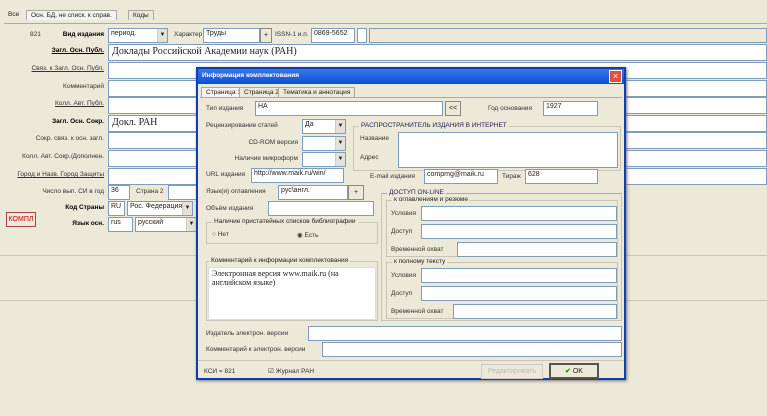 This screenshot has width=767, height=416. What do you see at coordinates (519, 275) in the screenshot?
I see `full-cond-input` at bounding box center [519, 275].